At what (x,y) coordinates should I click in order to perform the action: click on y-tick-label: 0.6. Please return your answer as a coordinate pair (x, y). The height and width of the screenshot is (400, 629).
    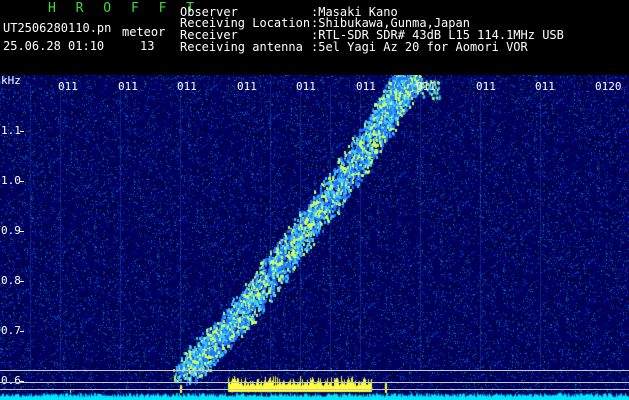
    Looking at the image, I should click on (11, 380).